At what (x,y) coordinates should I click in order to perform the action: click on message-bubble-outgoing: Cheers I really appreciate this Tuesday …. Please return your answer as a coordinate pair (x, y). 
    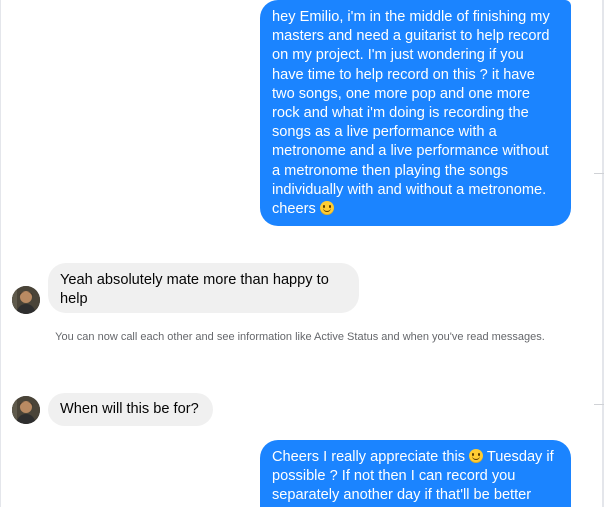
    Looking at the image, I should click on (415, 473).